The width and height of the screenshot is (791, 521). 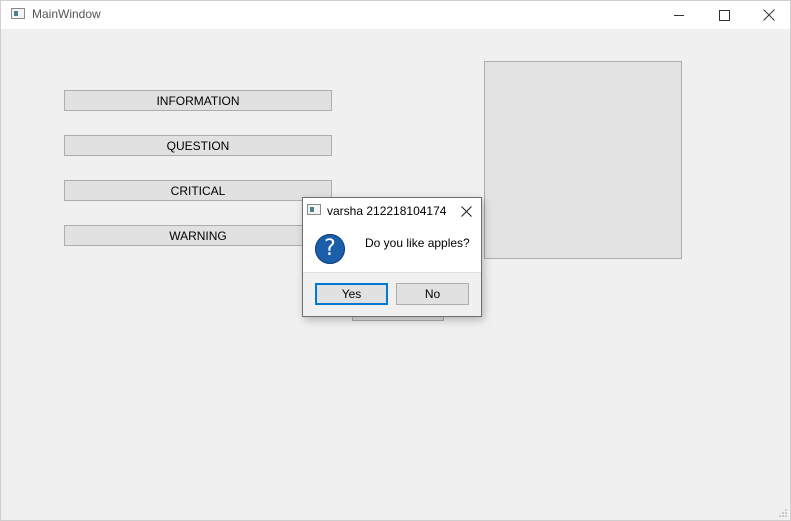 What do you see at coordinates (198, 235) in the screenshot?
I see `warning-button: WARNING` at bounding box center [198, 235].